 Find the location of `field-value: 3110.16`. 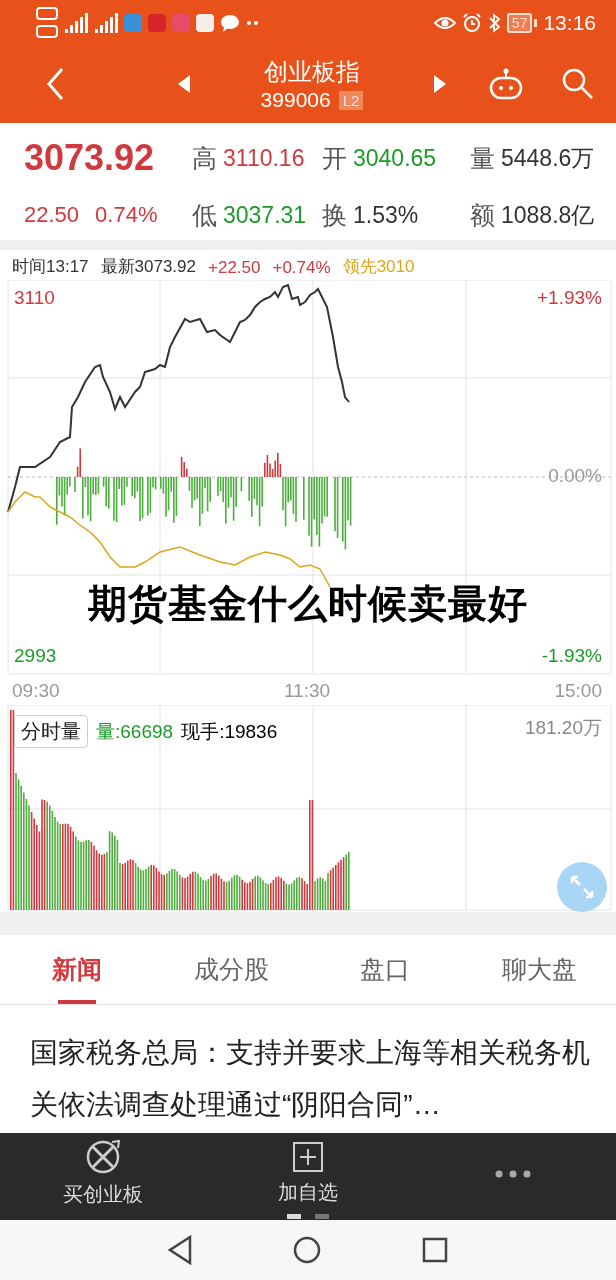

field-value: 3110.16 is located at coordinates (264, 158).